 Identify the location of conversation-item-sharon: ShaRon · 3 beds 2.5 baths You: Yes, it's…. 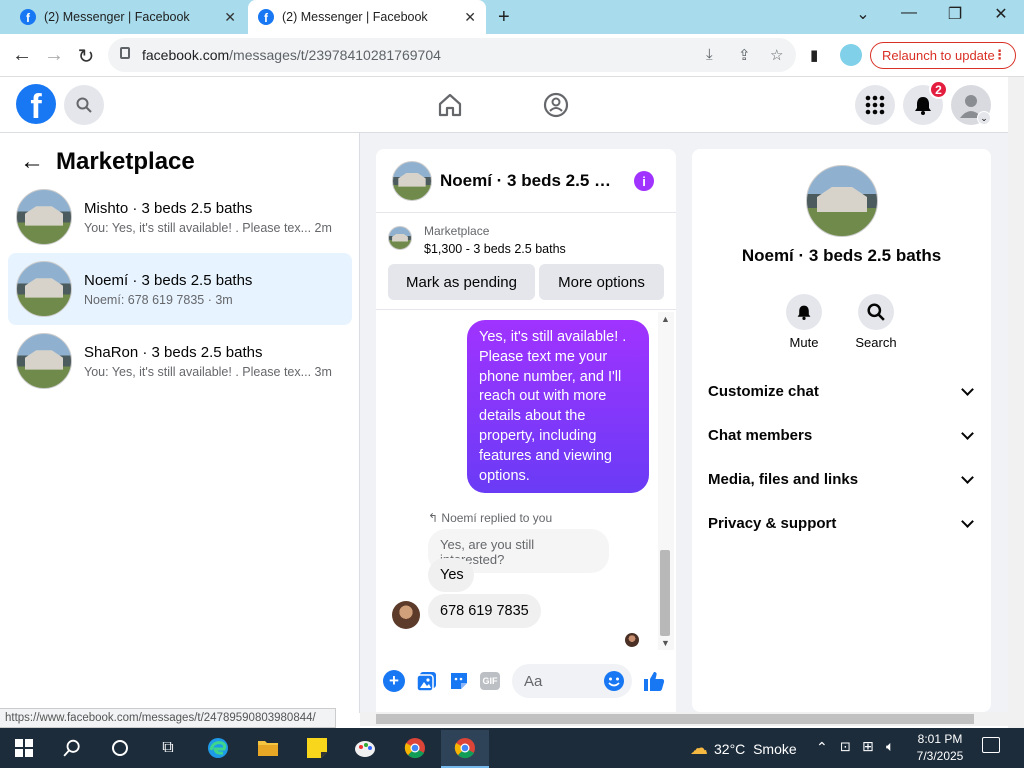
(180, 361).